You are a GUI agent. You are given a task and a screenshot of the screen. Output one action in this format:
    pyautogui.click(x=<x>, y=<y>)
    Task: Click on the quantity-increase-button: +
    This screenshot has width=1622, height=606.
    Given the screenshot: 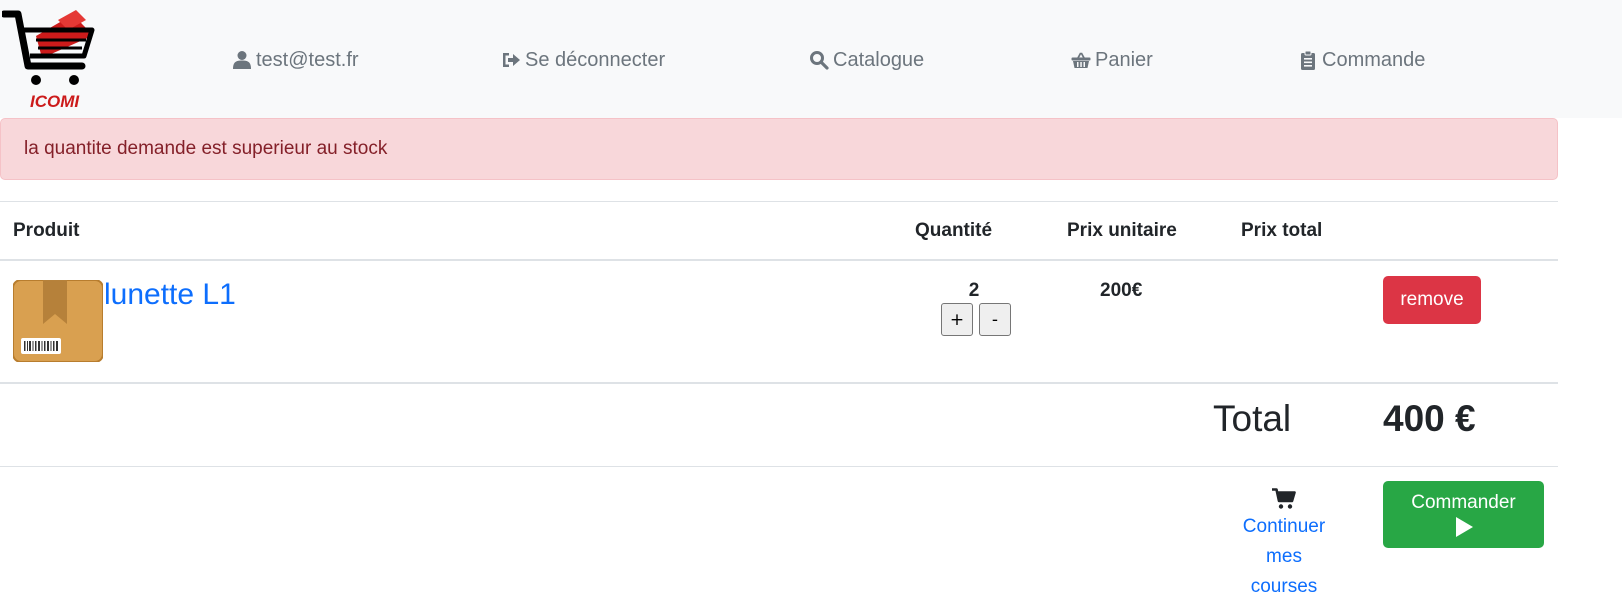 What is the action you would take?
    pyautogui.click(x=957, y=319)
    